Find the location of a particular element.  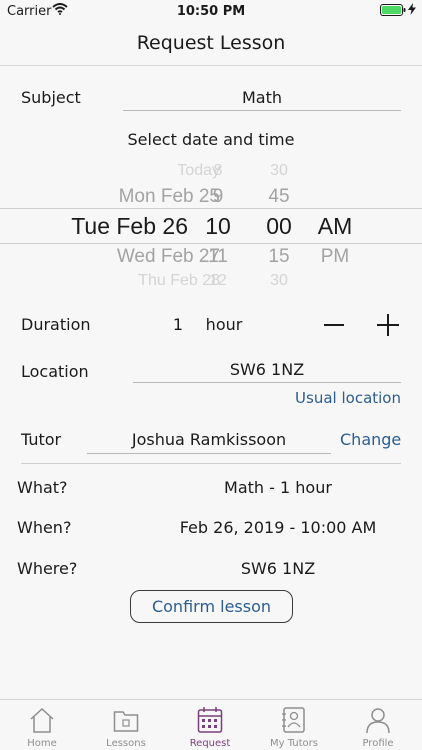

tutor-underline is located at coordinates (209, 453).